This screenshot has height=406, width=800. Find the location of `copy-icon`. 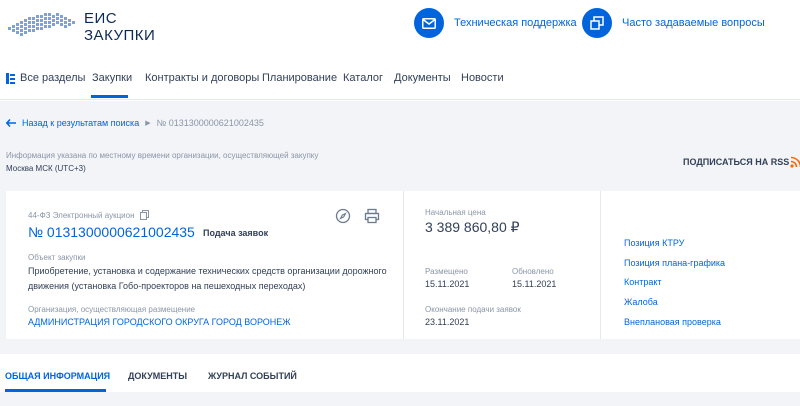

copy-icon is located at coordinates (144, 215).